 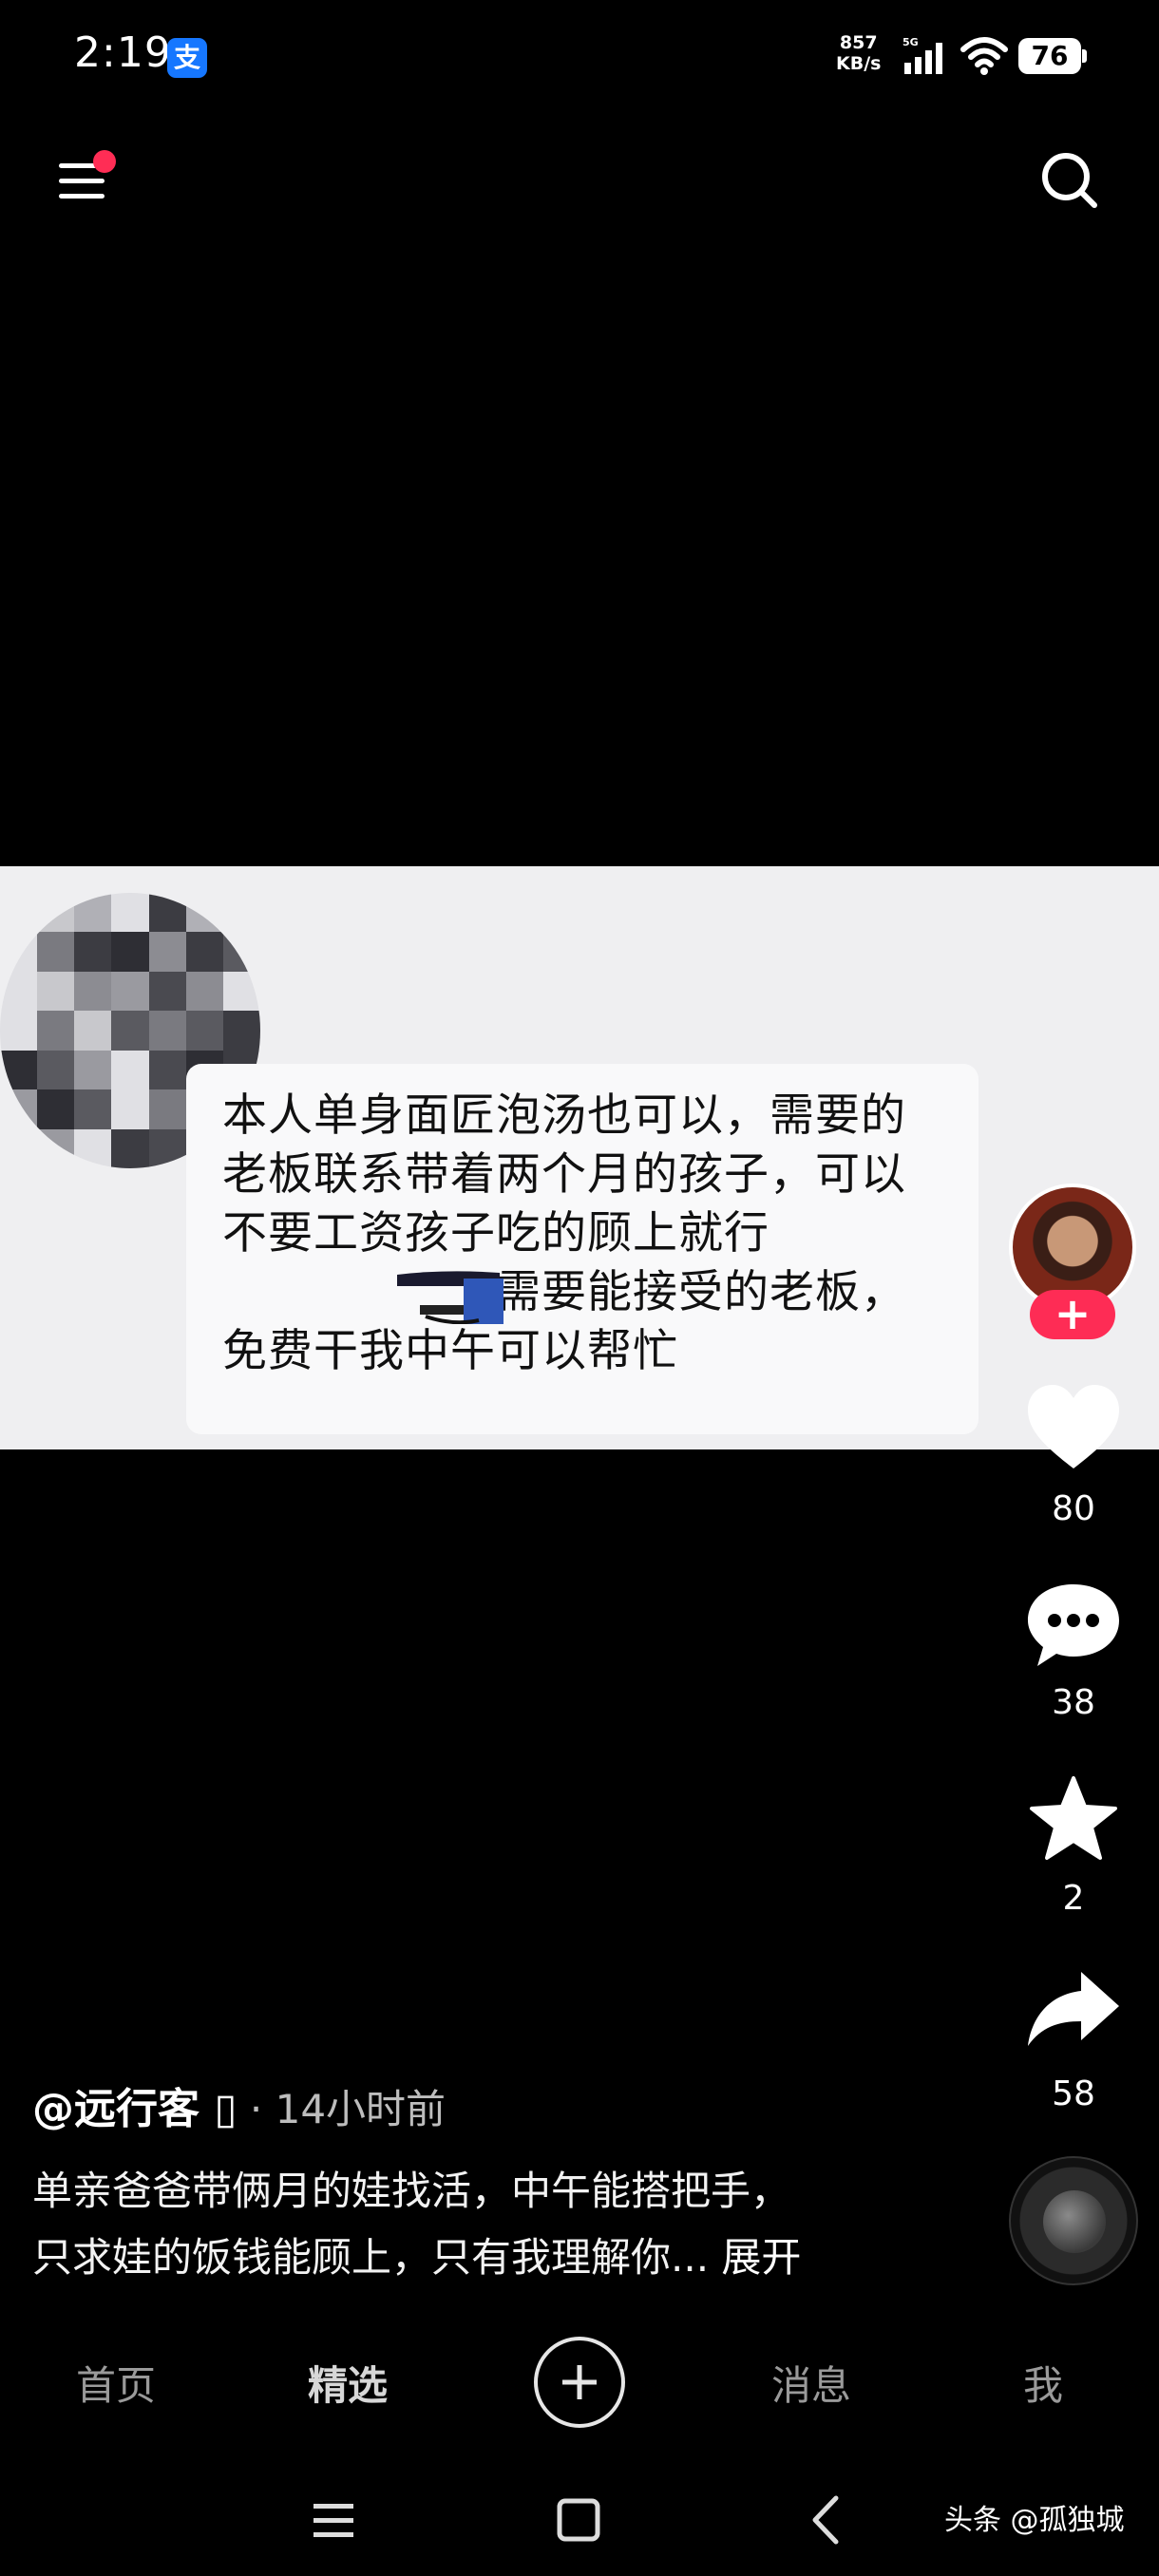 I want to click on recent-apps-icon, so click(x=333, y=2520).